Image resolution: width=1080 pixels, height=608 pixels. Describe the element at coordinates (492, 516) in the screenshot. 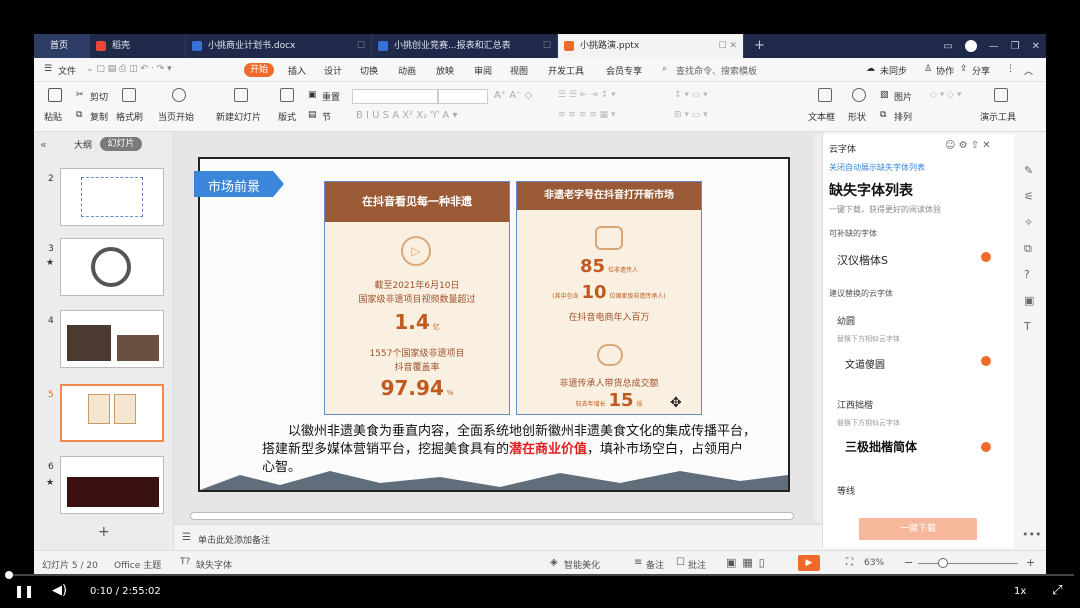

I see `horizontal-scrollbar` at that location.